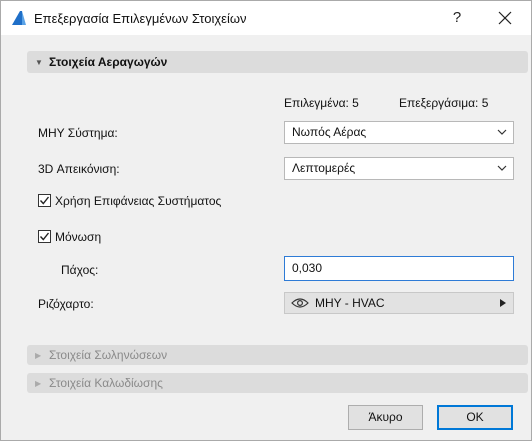  What do you see at coordinates (475, 417) in the screenshot?
I see `ok-button: OK` at bounding box center [475, 417].